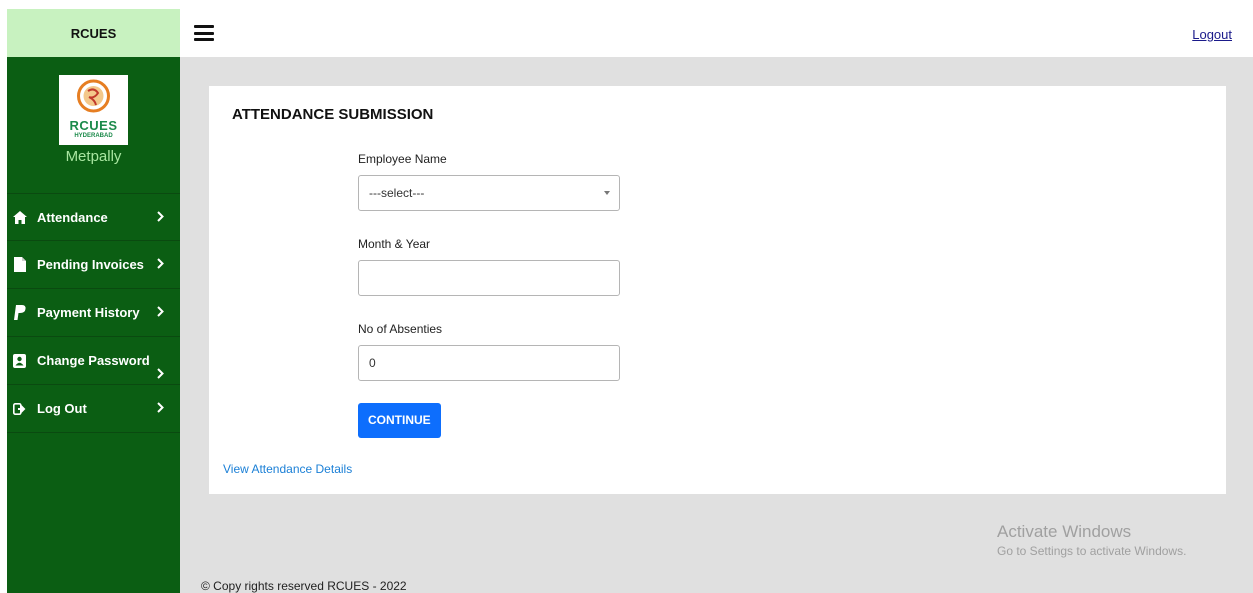 The height and width of the screenshot is (593, 1253). I want to click on page-title: ATTENDANCE SUBMISSION, so click(333, 114).